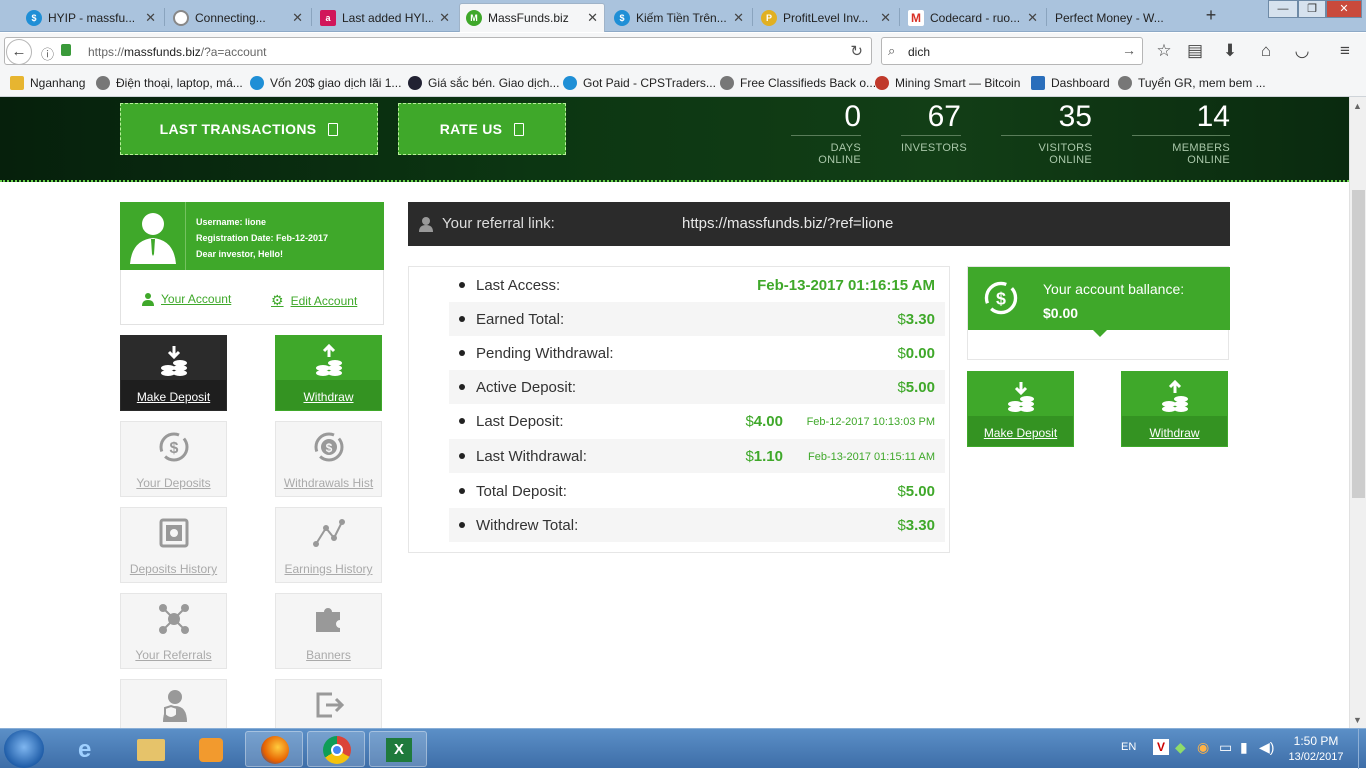 The image size is (1366, 769). I want to click on scroll-down-icon: ▼, so click(1357, 720).